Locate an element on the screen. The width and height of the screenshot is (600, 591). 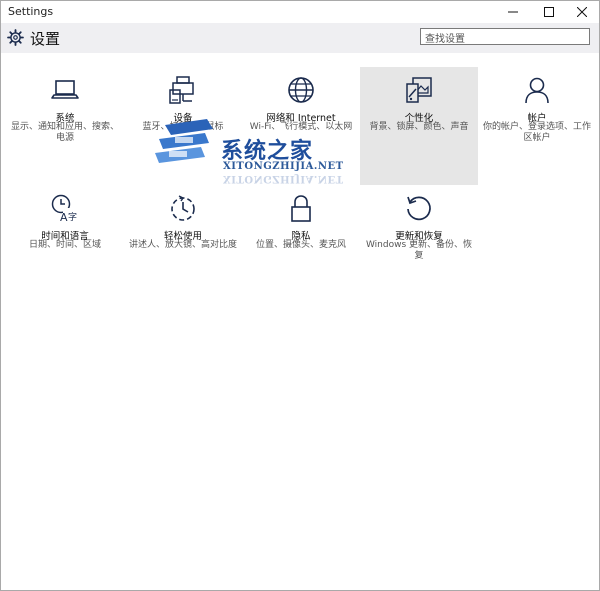
minimize-button is located at coordinates (513, 12).